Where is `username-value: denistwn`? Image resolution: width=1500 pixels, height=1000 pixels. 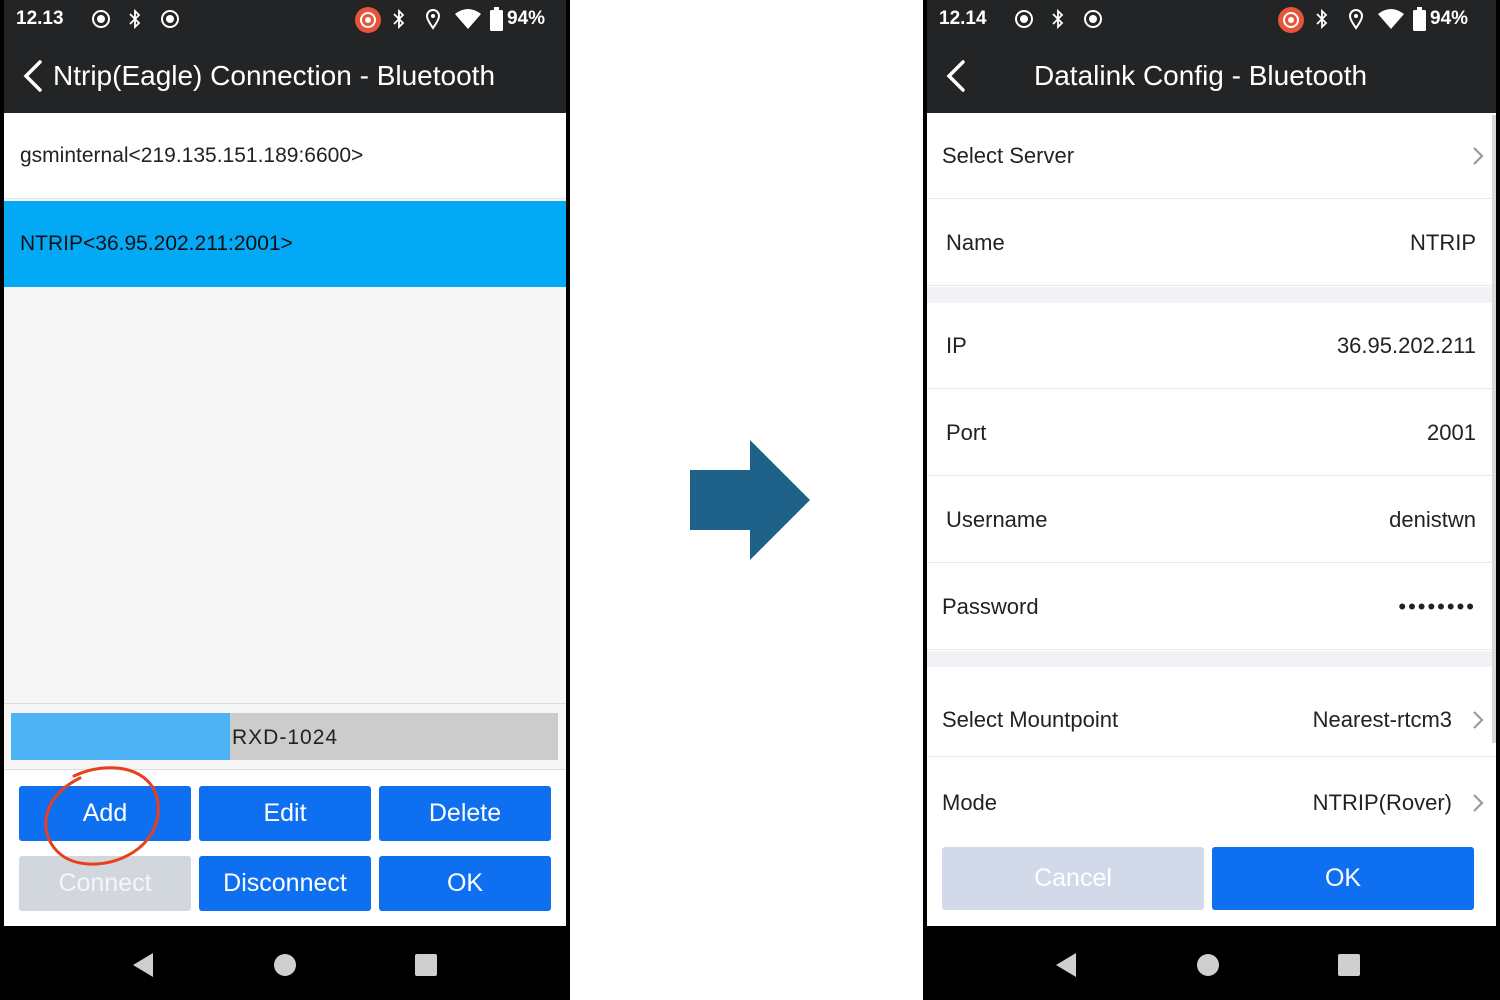
username-value: denistwn is located at coordinates (1432, 520).